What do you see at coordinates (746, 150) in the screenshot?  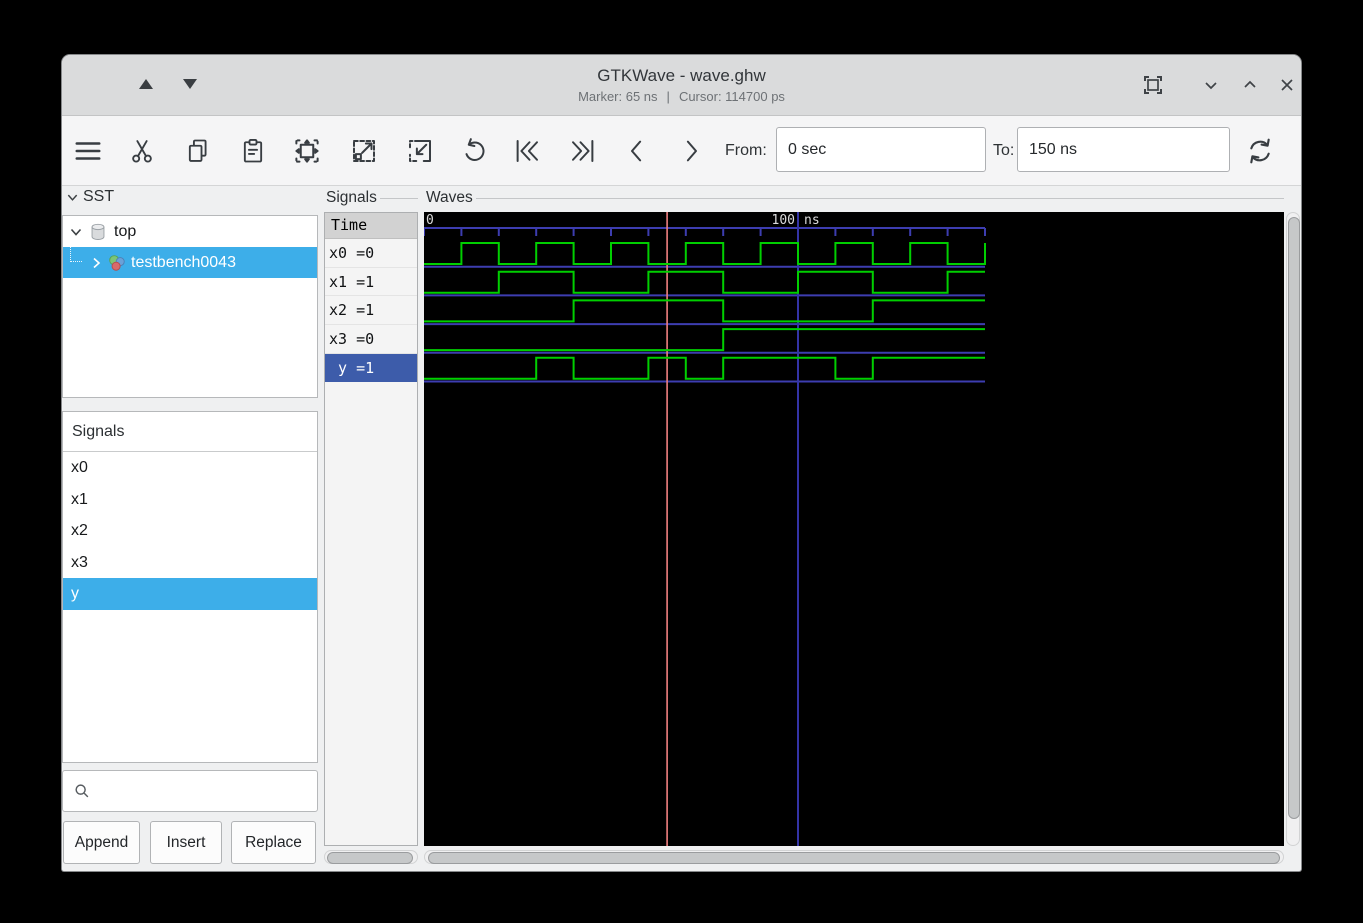 I see `from-label: From:` at bounding box center [746, 150].